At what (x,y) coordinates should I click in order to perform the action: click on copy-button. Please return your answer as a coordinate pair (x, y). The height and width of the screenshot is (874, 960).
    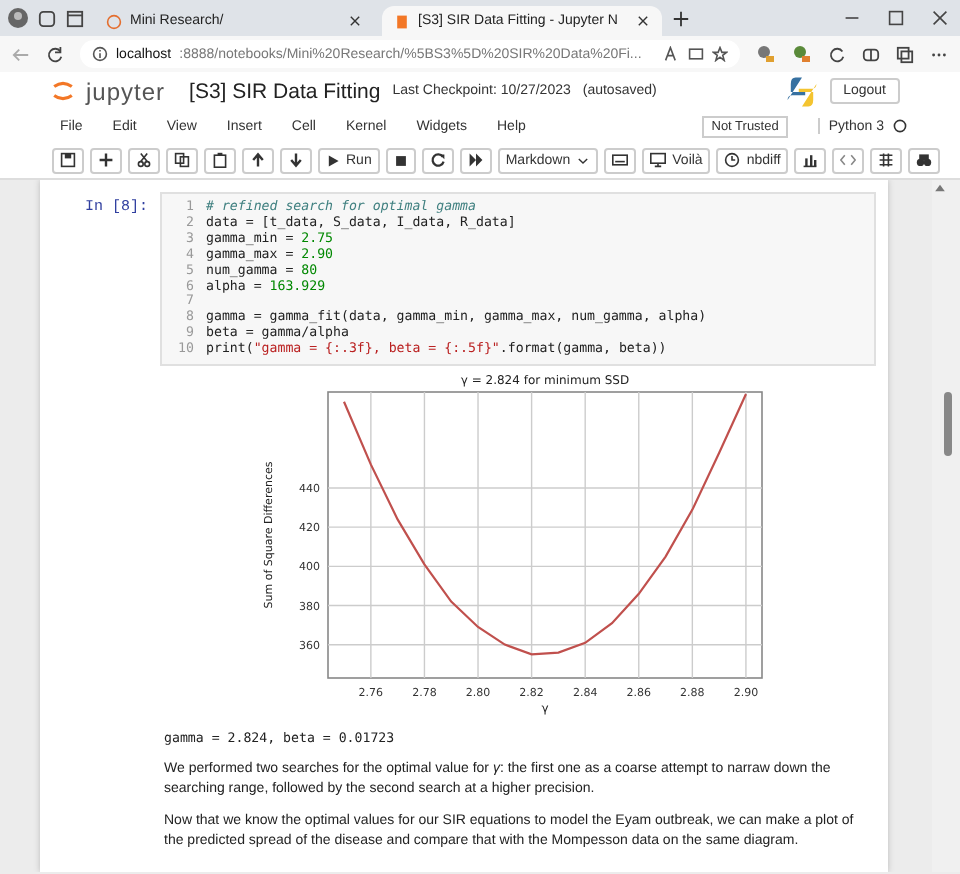
    Looking at the image, I should click on (182, 160).